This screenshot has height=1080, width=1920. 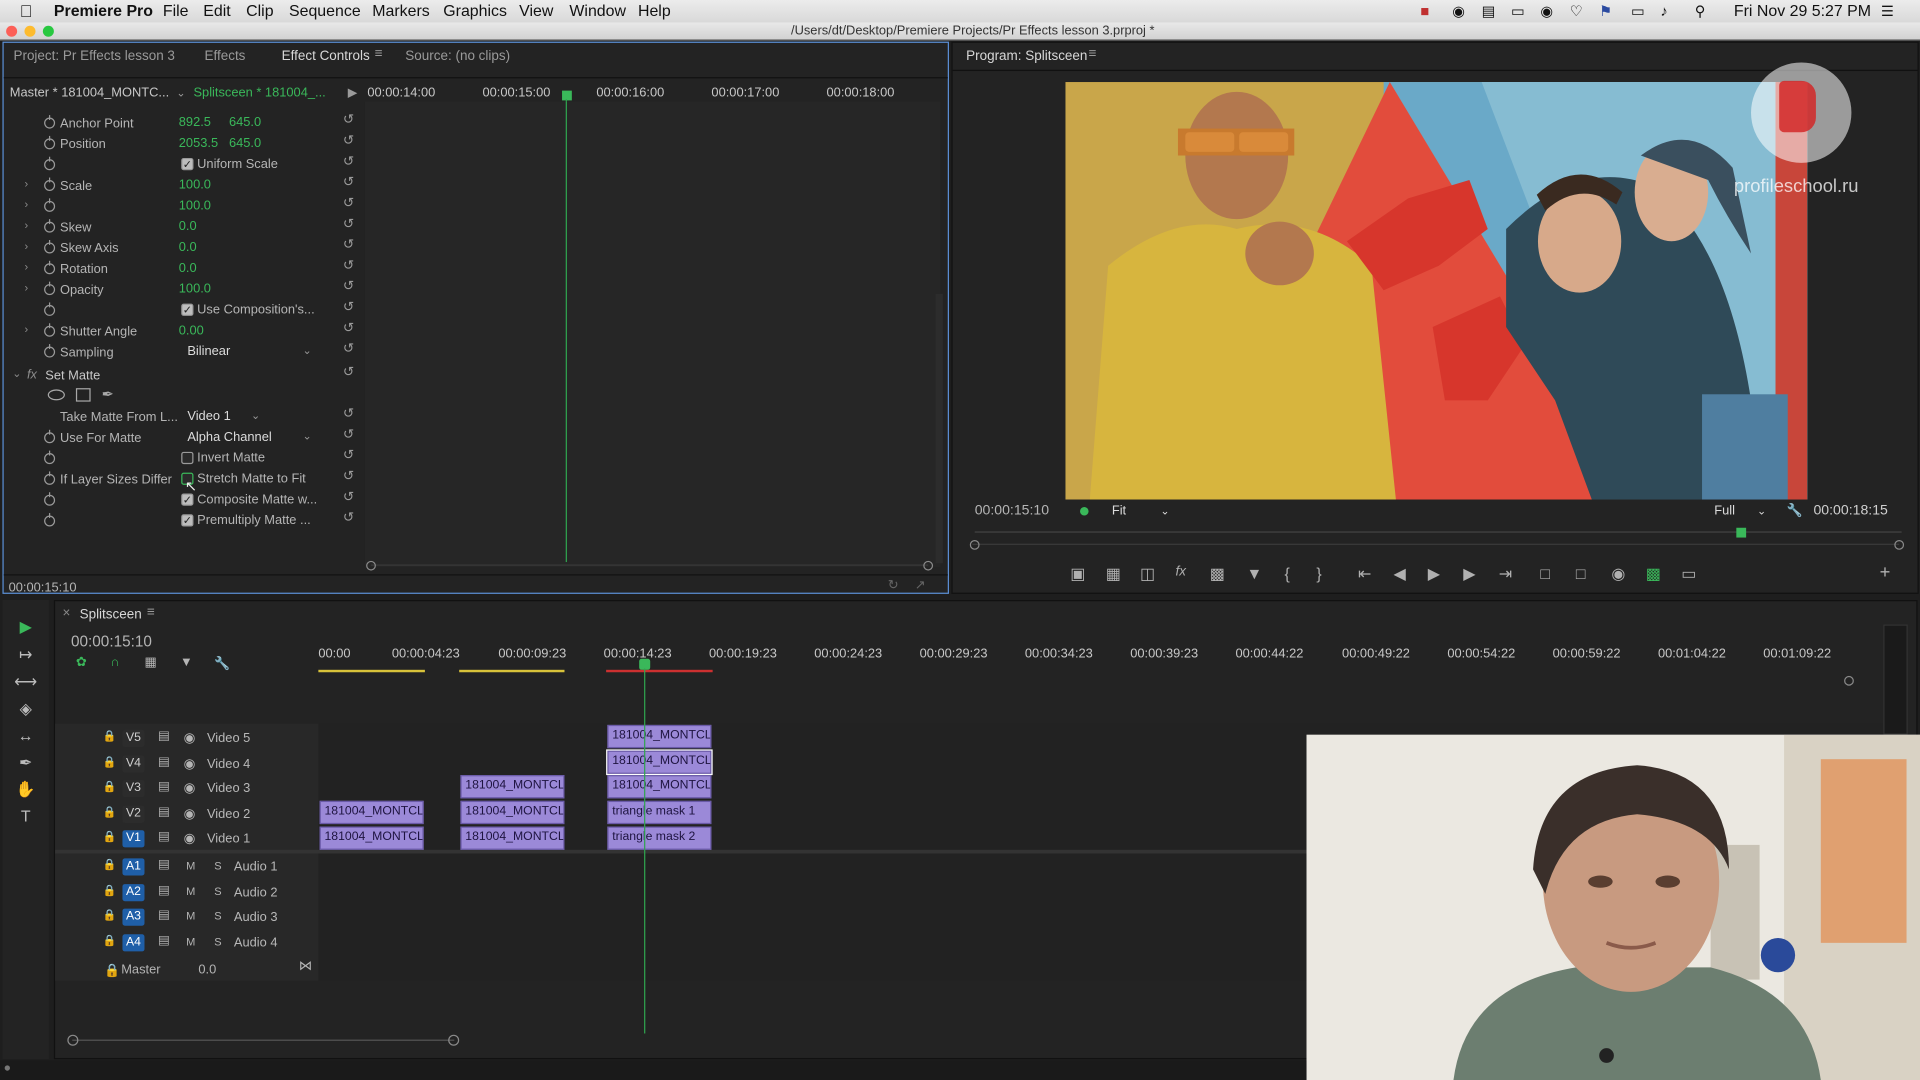 I want to click on fx-toggle-icon: fx, so click(x=1181, y=571).